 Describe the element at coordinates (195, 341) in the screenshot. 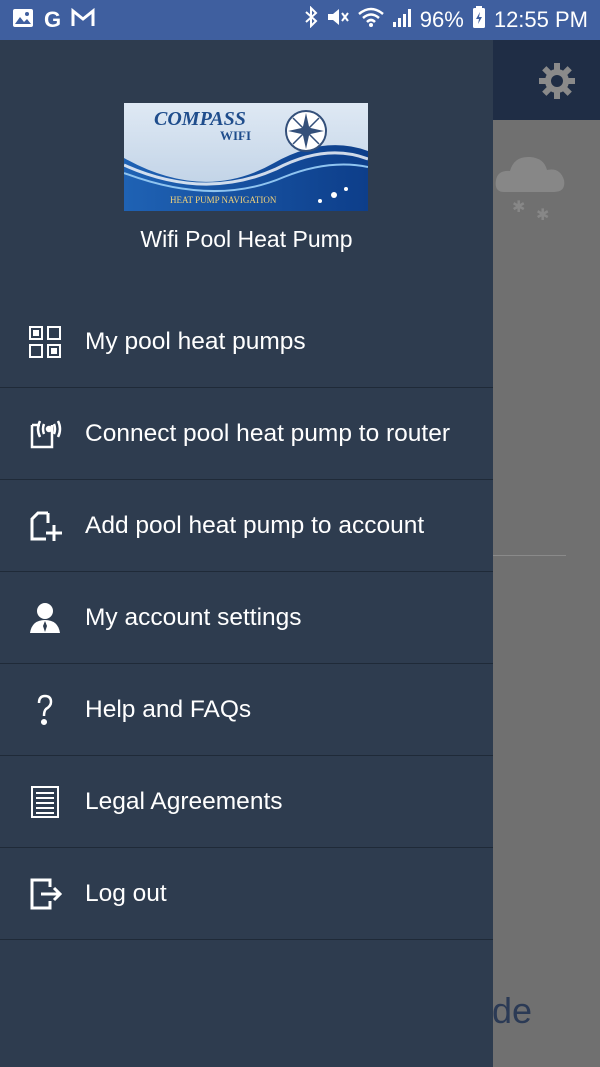

I see `menu-item-label: My pool heat pumps` at that location.